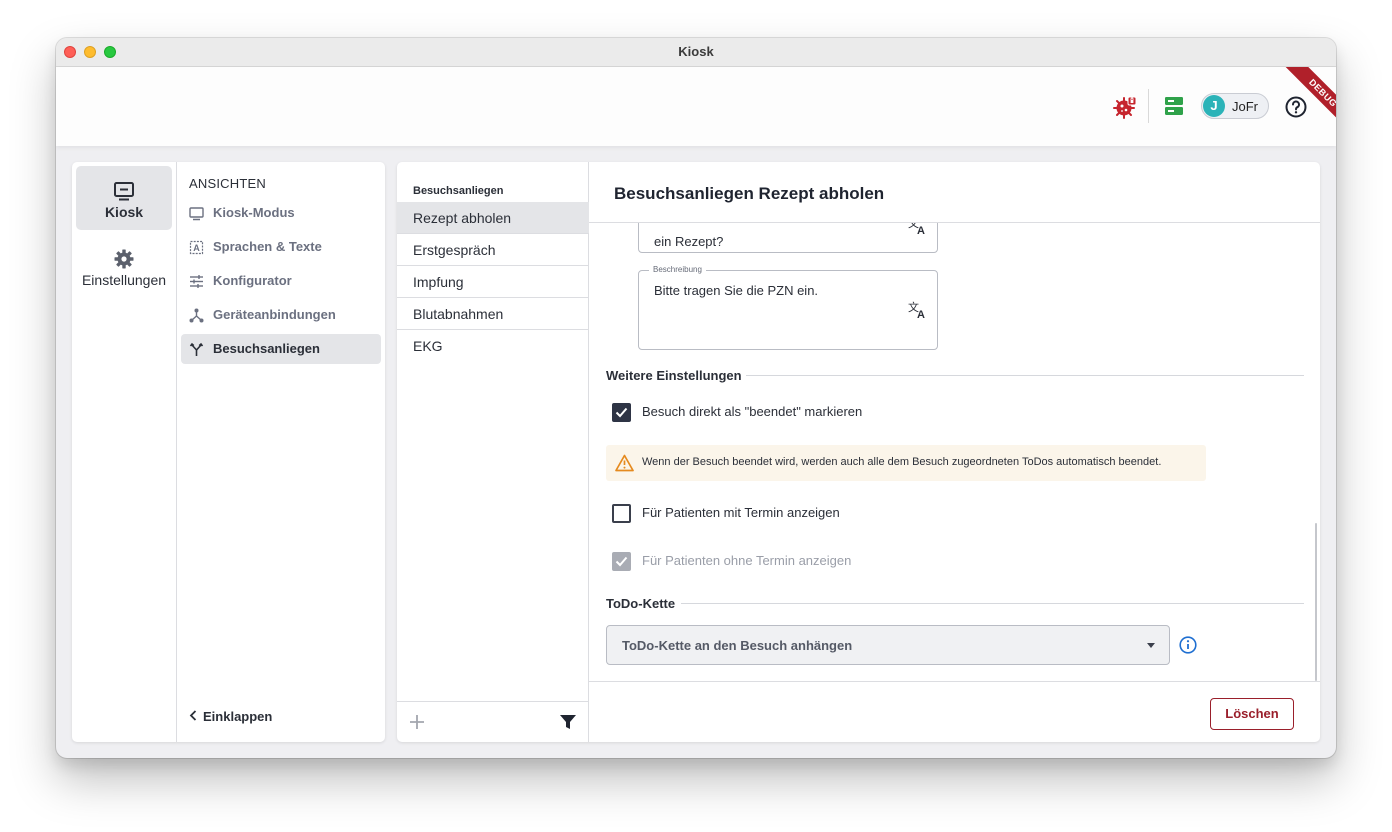 The height and width of the screenshot is (832, 1392). Describe the element at coordinates (274, 314) in the screenshot. I see `nav-item-label: Geräteanbindungen` at that location.